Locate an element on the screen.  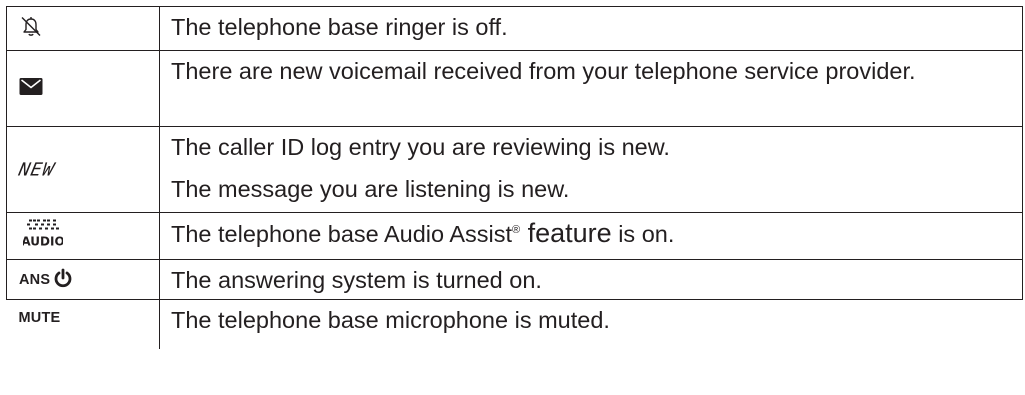
mute-indicator-icon: MUTE is located at coordinates (39, 318).